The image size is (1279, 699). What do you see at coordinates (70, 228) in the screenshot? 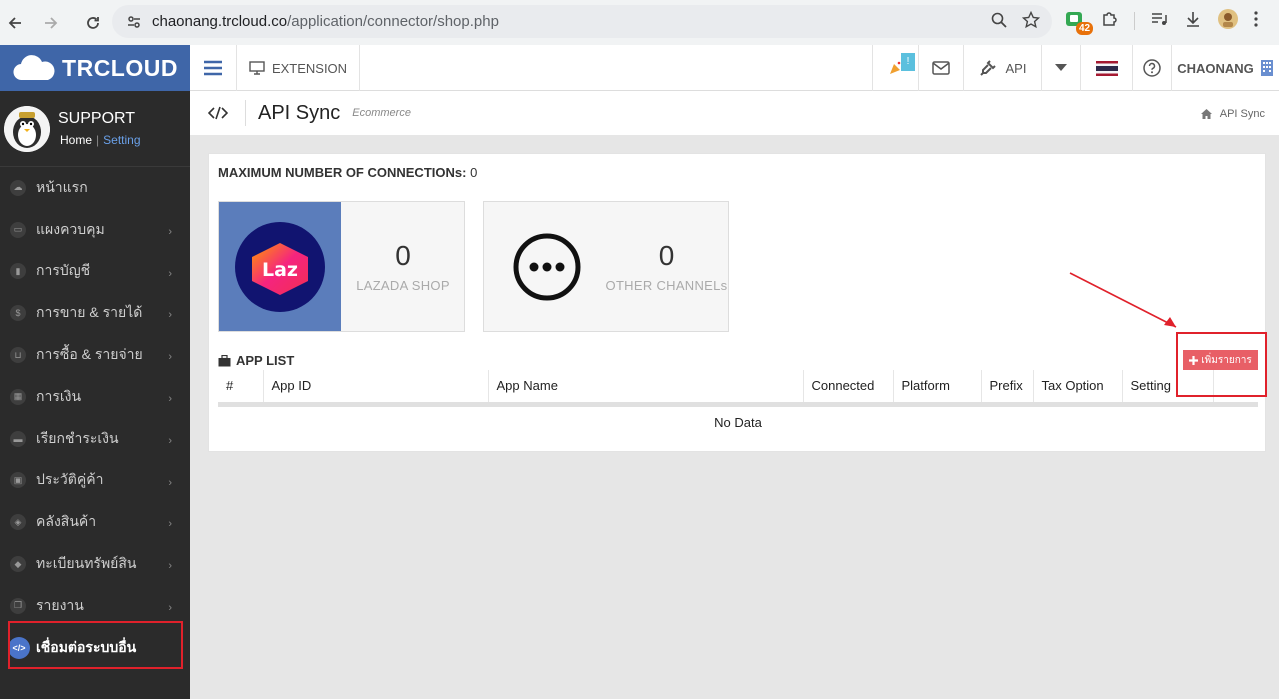
I see `sidebar-item-label: แผงควบคุม` at bounding box center [70, 228].